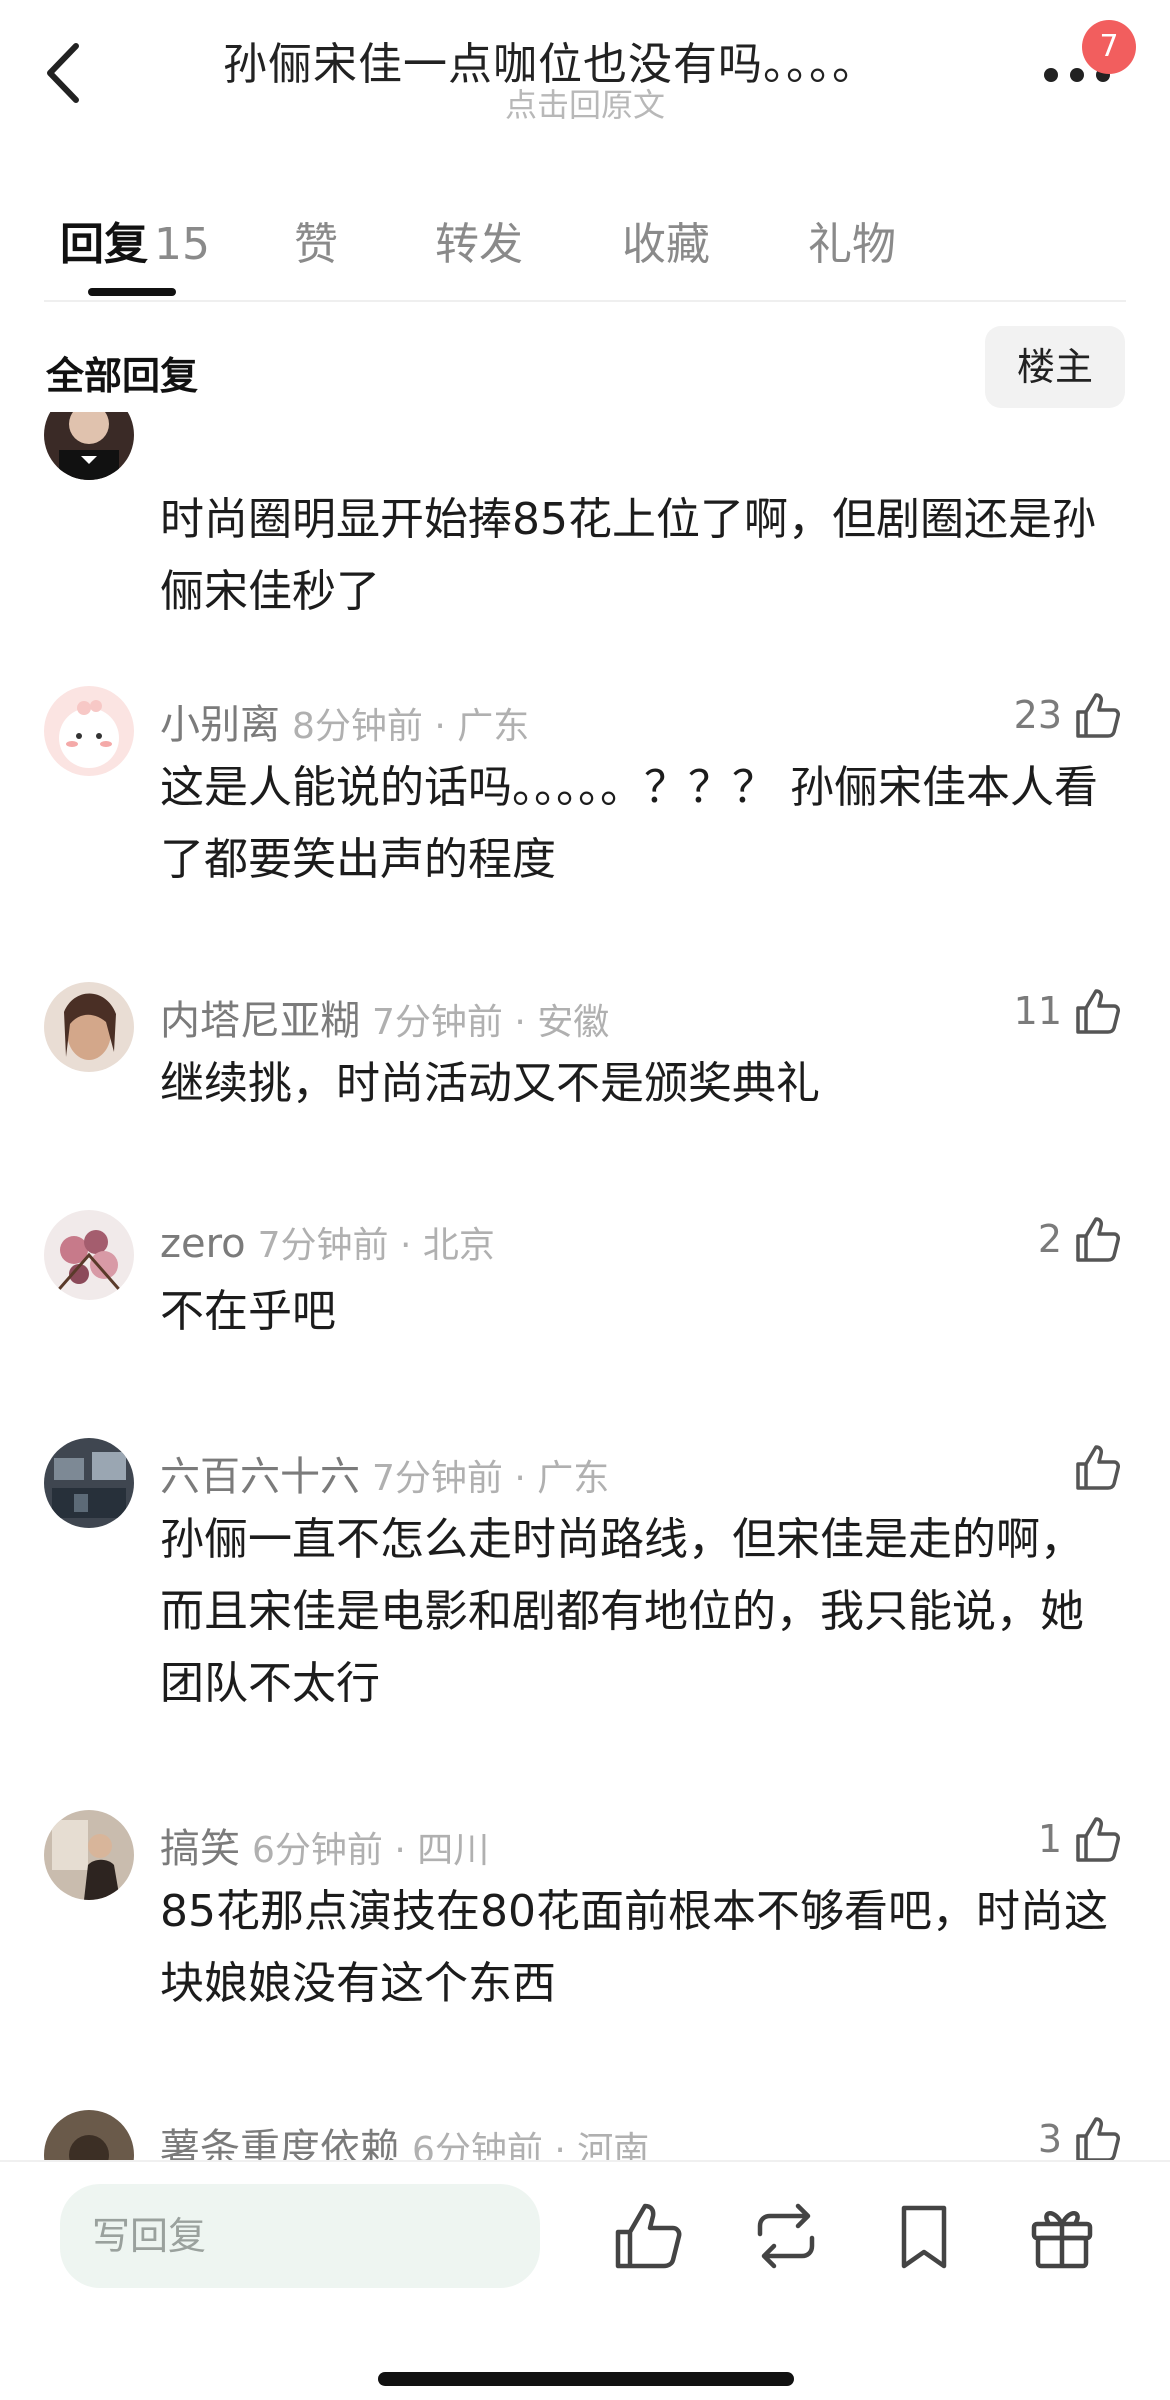  What do you see at coordinates (586, 2379) in the screenshot?
I see `home-indicator` at bounding box center [586, 2379].